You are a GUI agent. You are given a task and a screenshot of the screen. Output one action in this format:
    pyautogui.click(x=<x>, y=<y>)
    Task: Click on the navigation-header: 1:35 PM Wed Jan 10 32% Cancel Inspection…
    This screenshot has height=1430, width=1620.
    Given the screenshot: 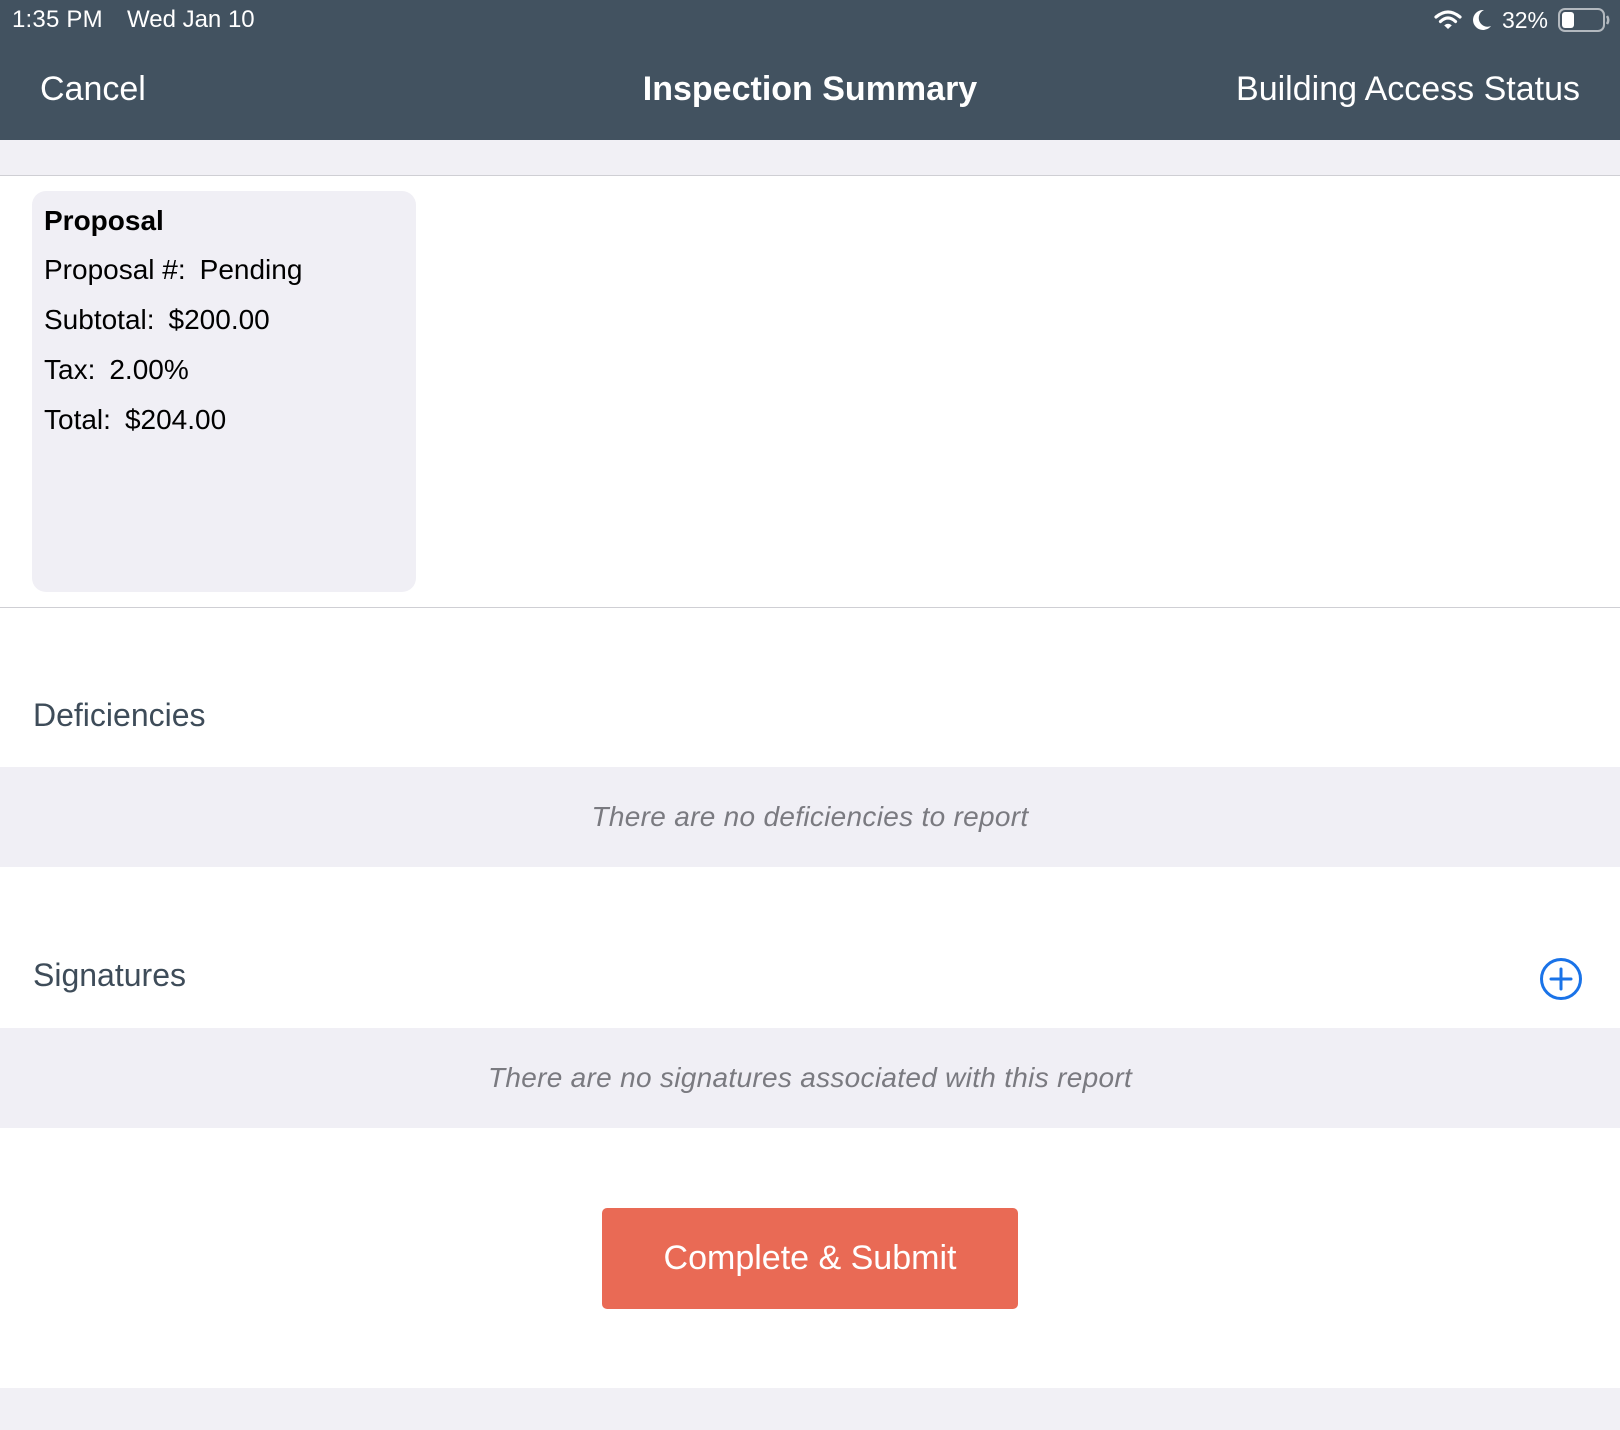 What is the action you would take?
    pyautogui.click(x=810, y=70)
    